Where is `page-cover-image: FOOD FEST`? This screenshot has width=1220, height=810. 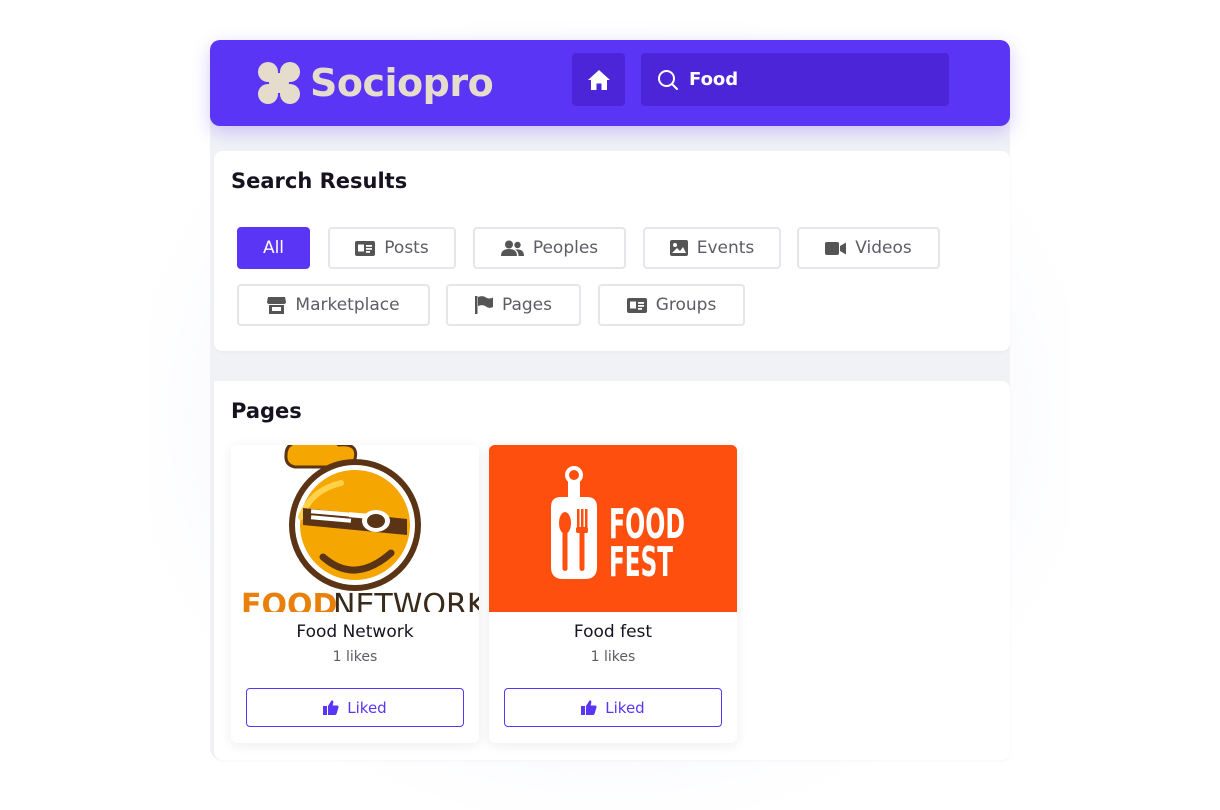
page-cover-image: FOOD FEST is located at coordinates (613, 528).